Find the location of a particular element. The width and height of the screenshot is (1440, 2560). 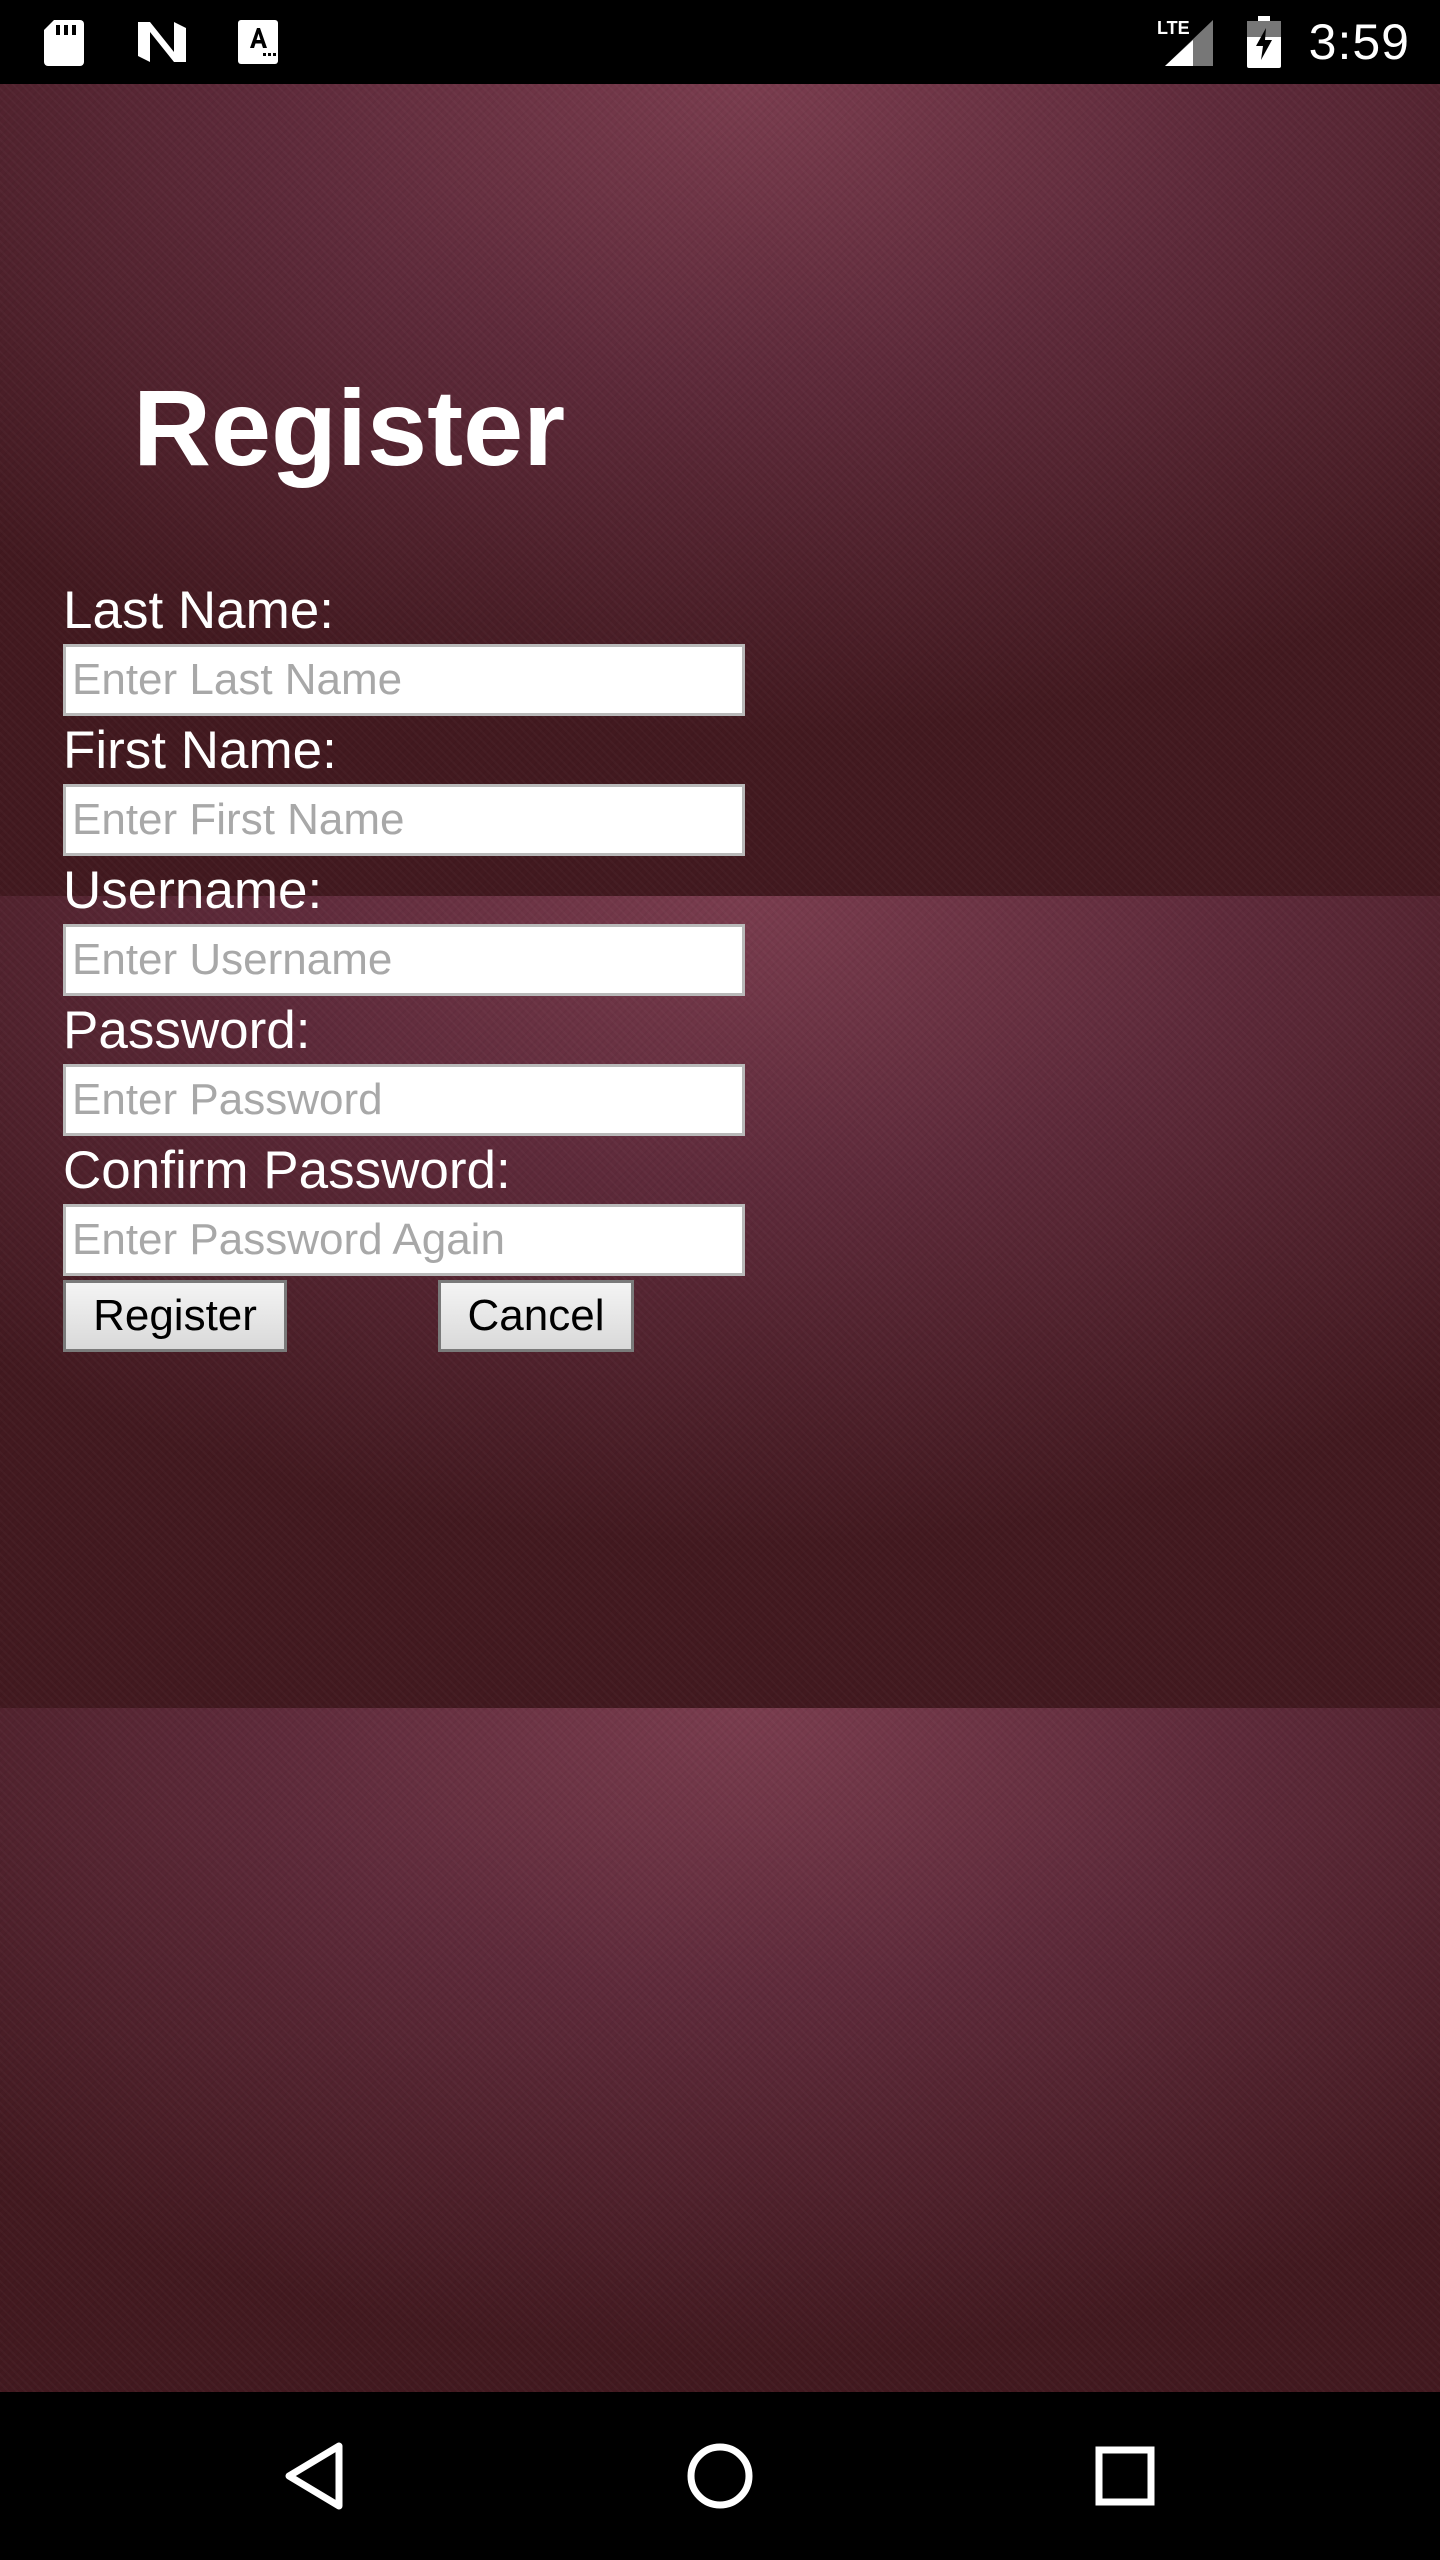

recents-icon is located at coordinates (1125, 2476).